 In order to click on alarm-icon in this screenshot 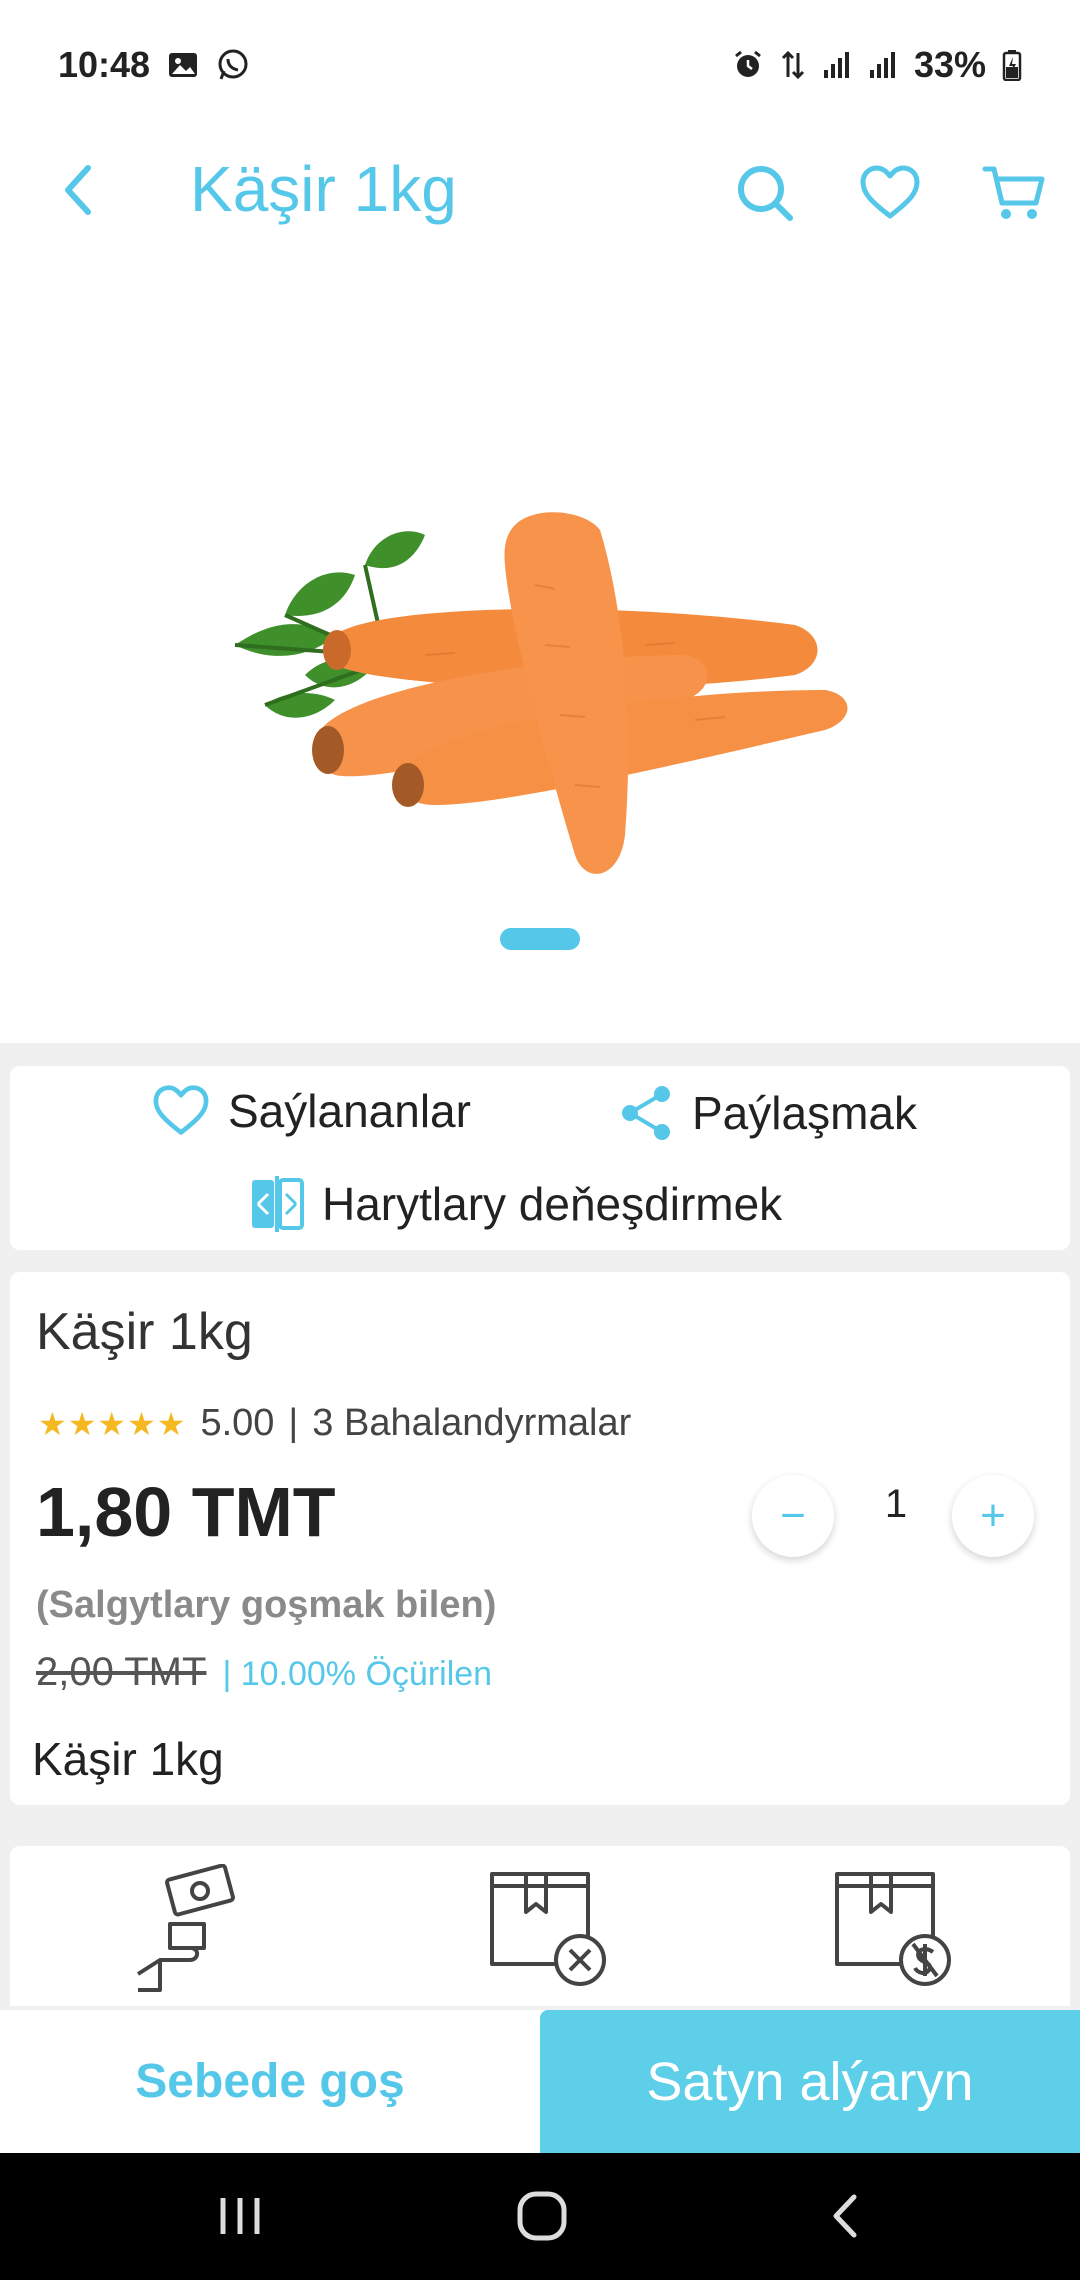, I will do `click(748, 65)`.